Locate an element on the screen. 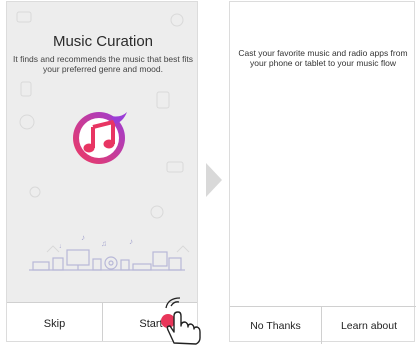 This screenshot has height=345, width=417. devices-illustration: ♪ ♫ ♪ ♩ is located at coordinates (107, 252).